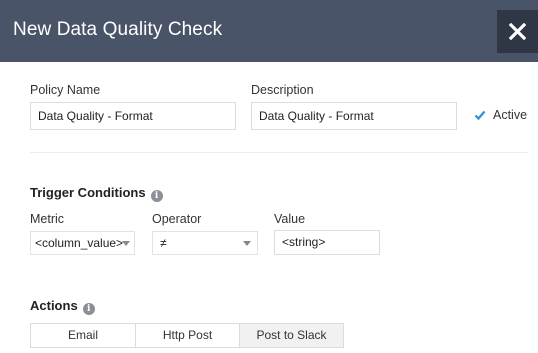 The height and width of the screenshot is (353, 538). Describe the element at coordinates (83, 335) in the screenshot. I see `tab-email: Email` at that location.